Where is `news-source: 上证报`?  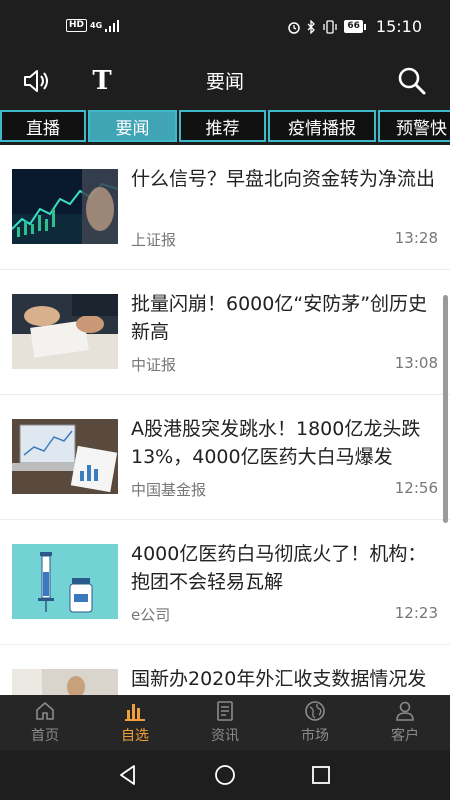 news-source: 上证报 is located at coordinates (154, 240).